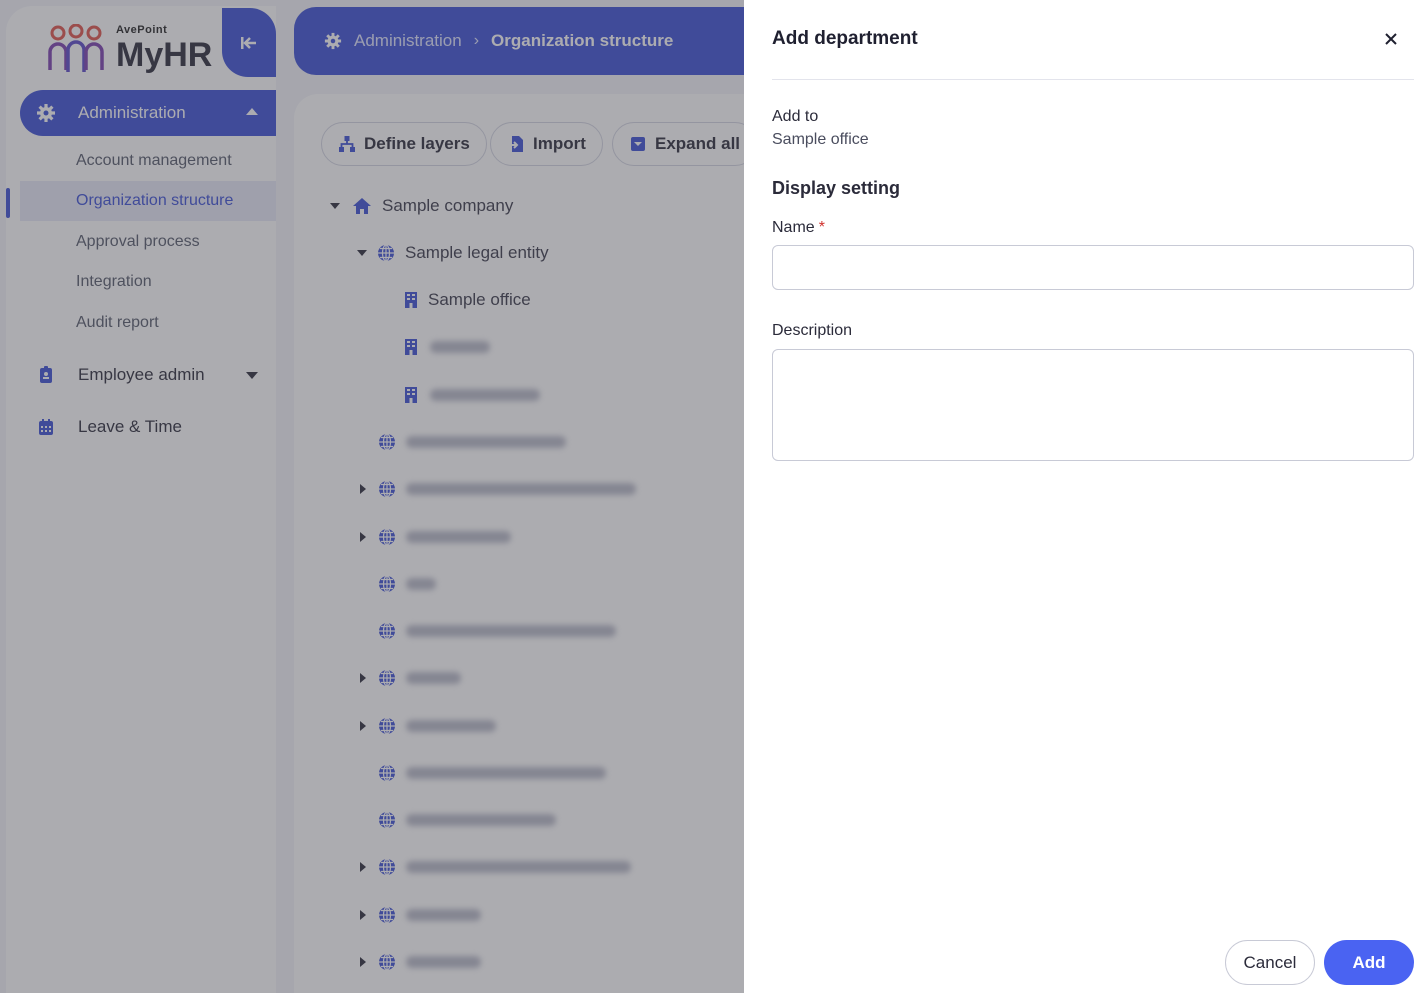  I want to click on close-icon, so click(1391, 39).